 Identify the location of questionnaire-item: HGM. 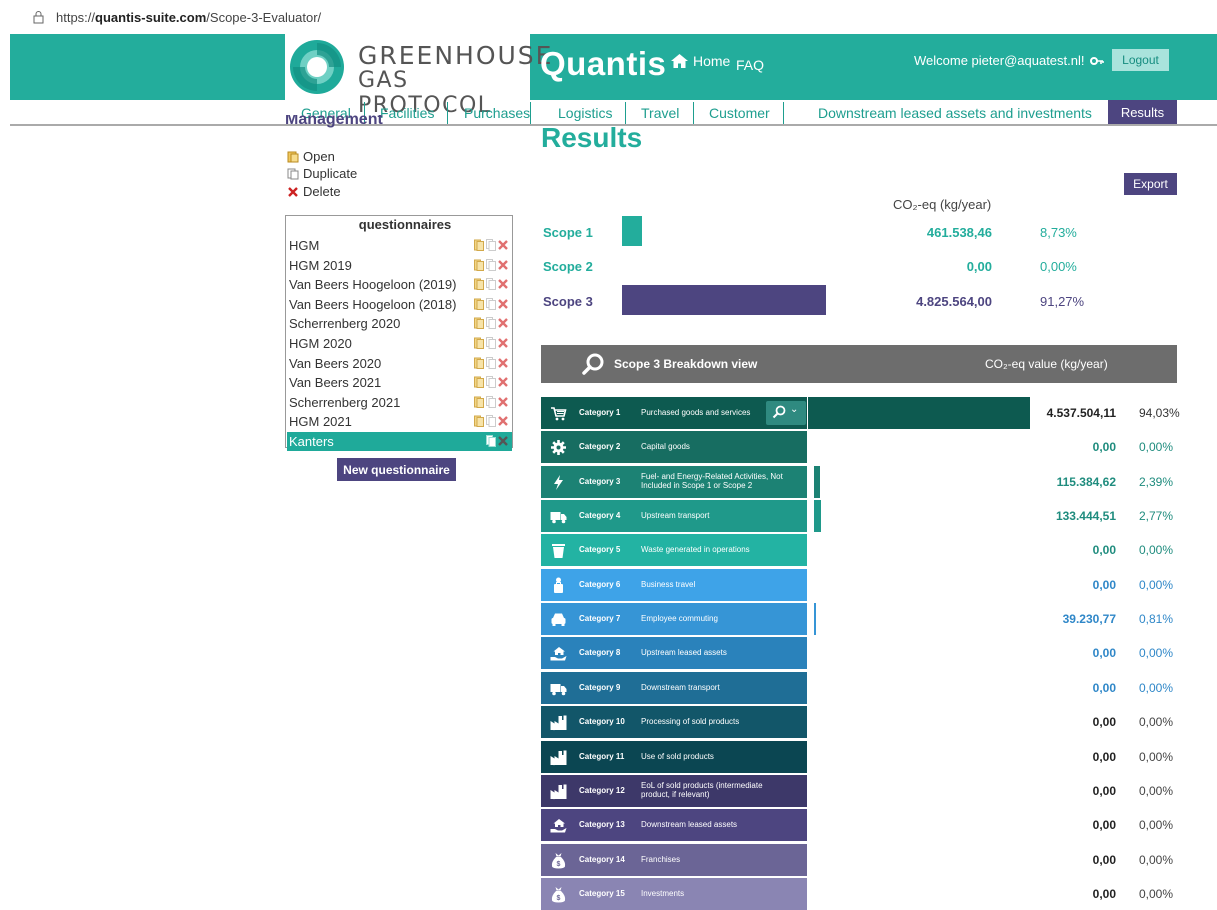
(399, 245).